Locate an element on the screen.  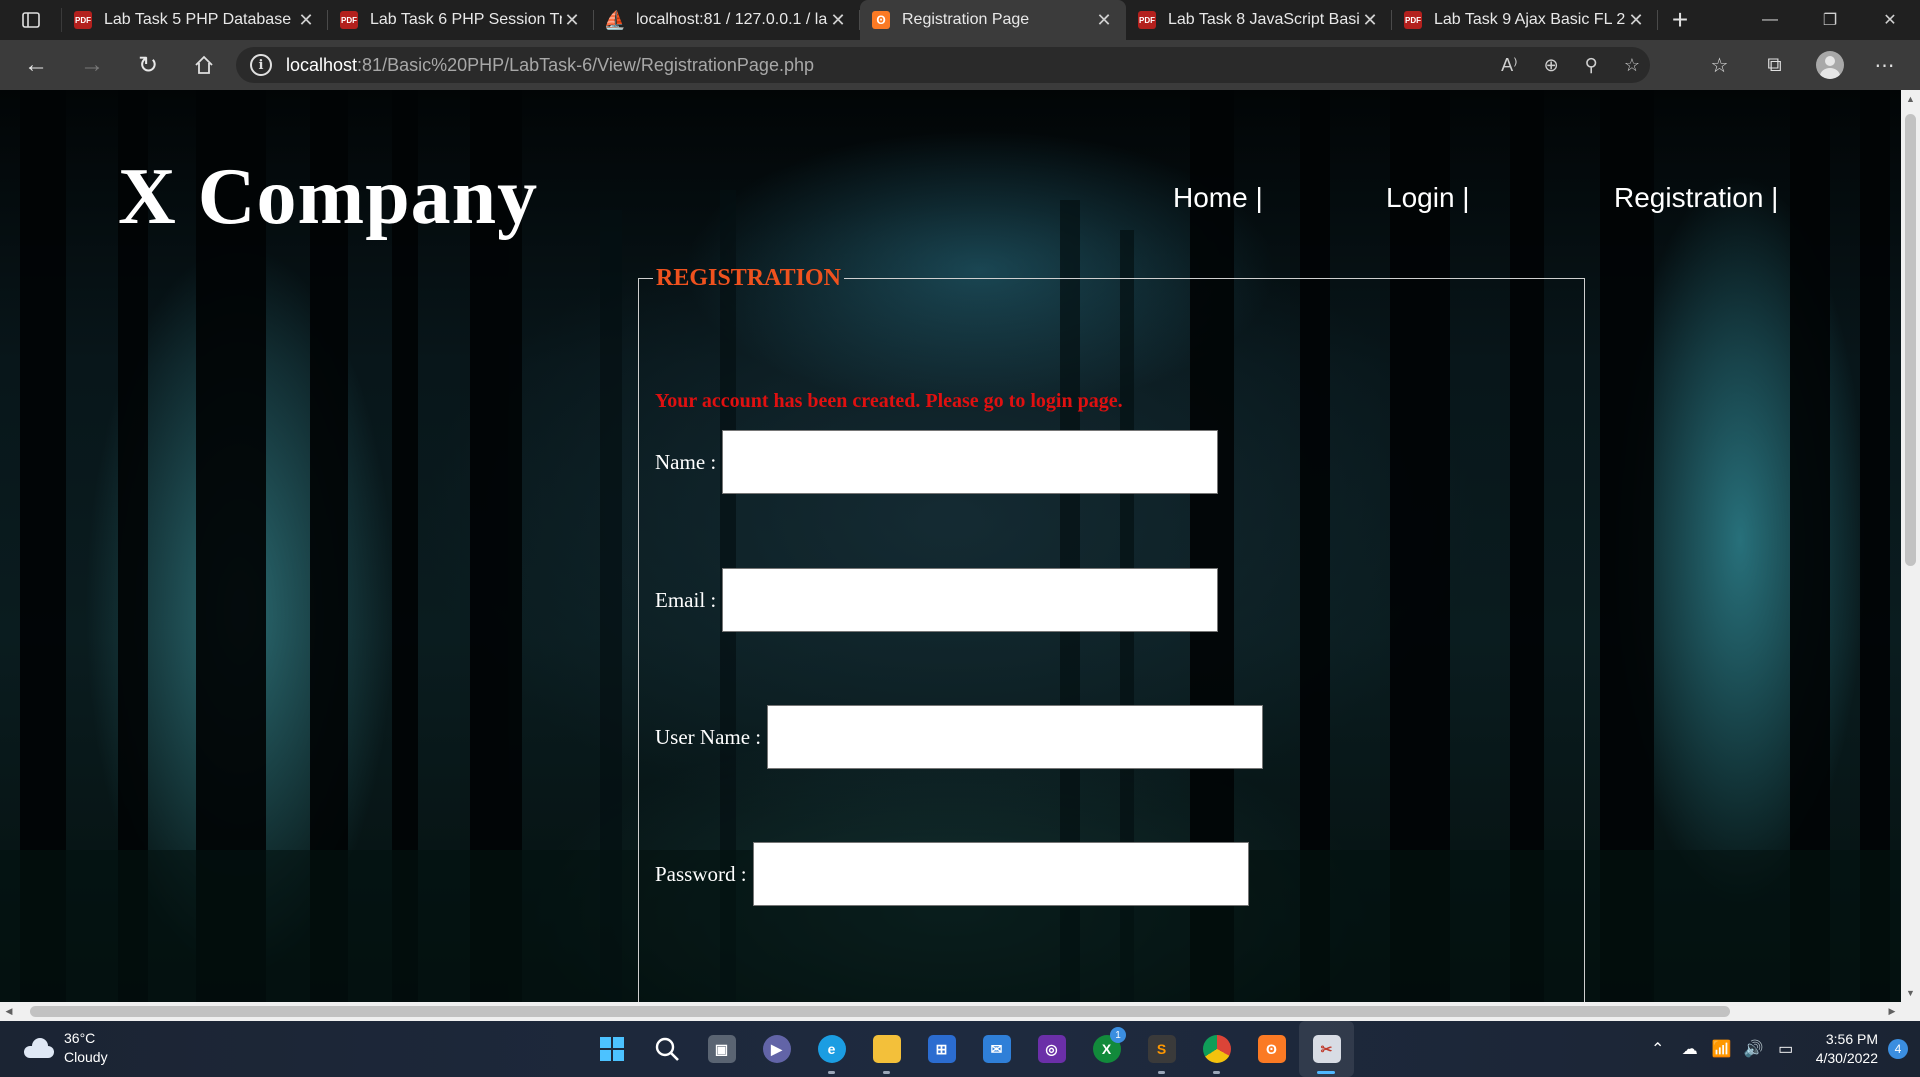
tab-actions-icon is located at coordinates (30, 20).